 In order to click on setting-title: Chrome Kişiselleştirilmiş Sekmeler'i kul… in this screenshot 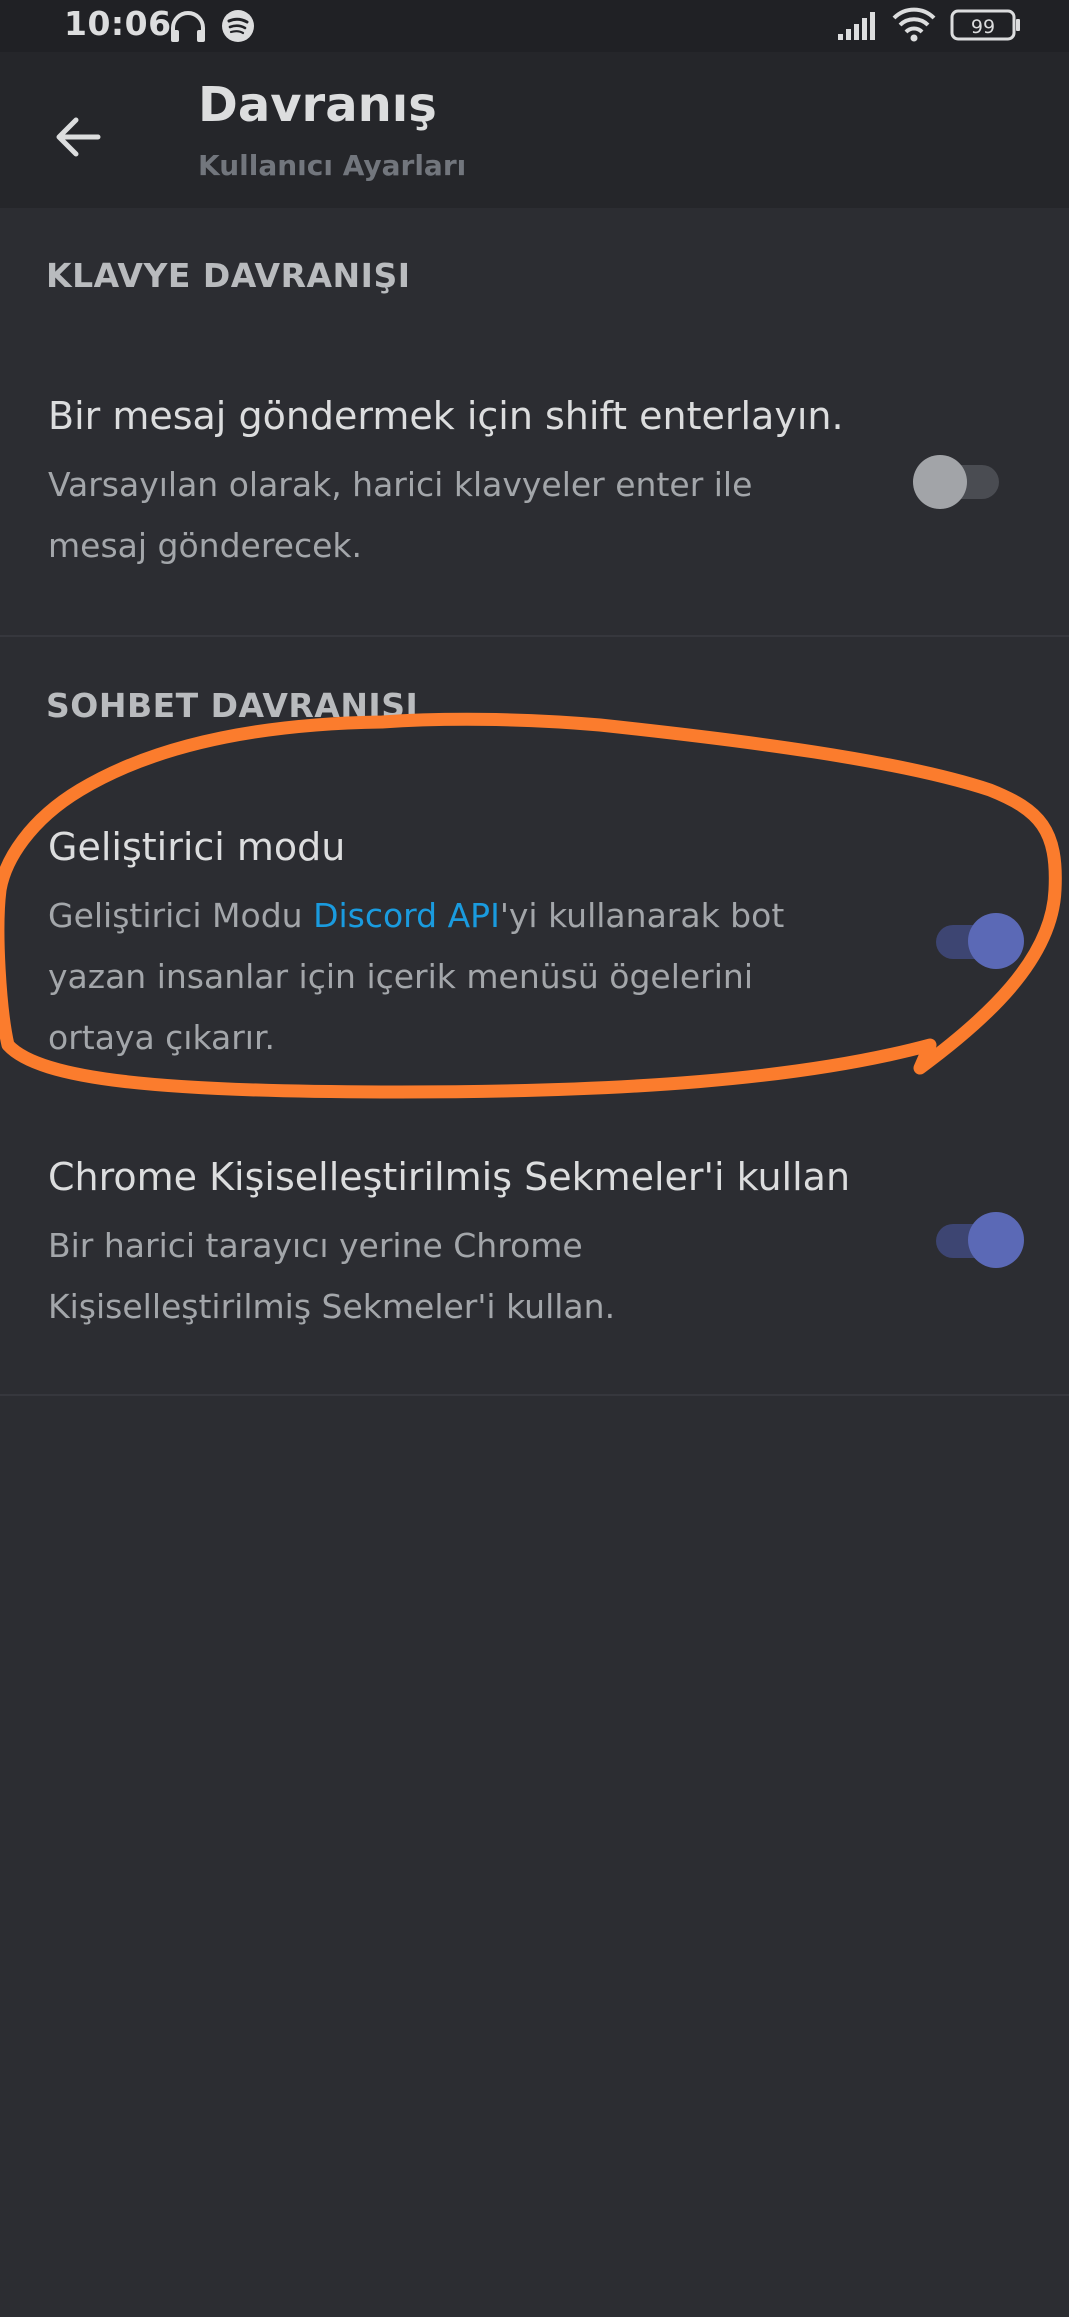, I will do `click(449, 1177)`.